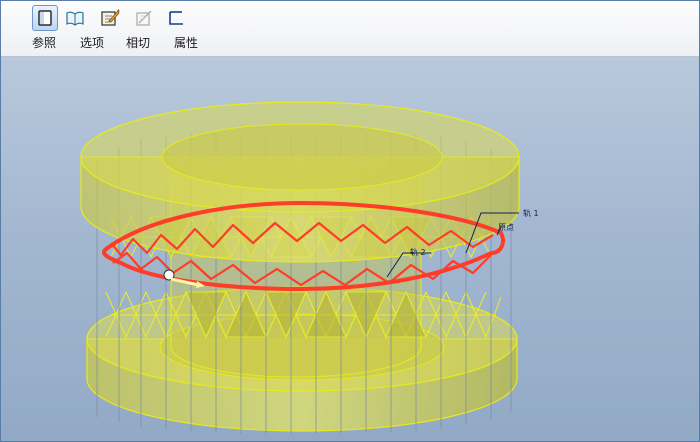 The image size is (700, 442). What do you see at coordinates (186, 43) in the screenshot?
I see `tab-properties: 属性` at bounding box center [186, 43].